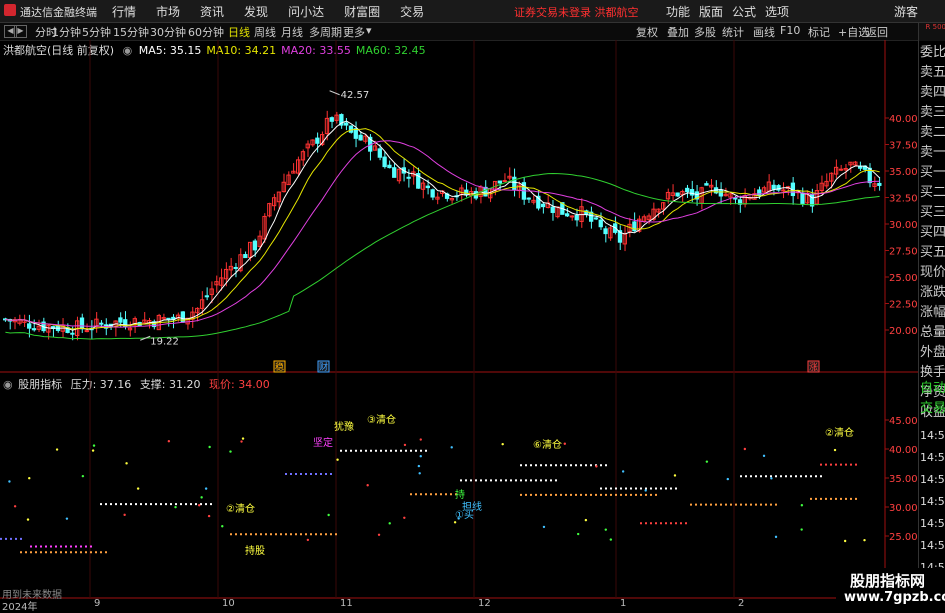 Image resolution: width=945 pixels, height=613 pixels. I want to click on quote-field-1: 卖五, so click(932, 73).